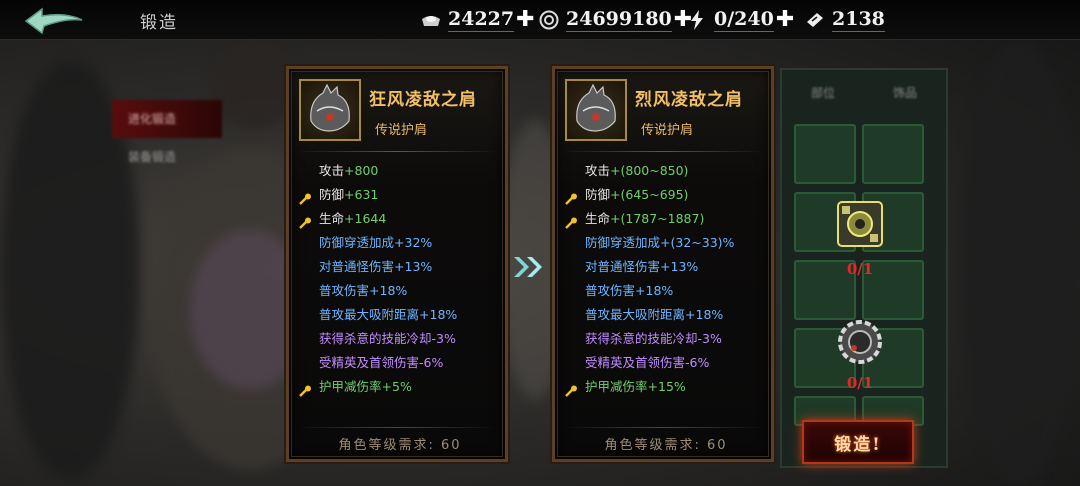  Describe the element at coordinates (905, 92) in the screenshot. I see `grid-tab-accessory: 饰品` at that location.